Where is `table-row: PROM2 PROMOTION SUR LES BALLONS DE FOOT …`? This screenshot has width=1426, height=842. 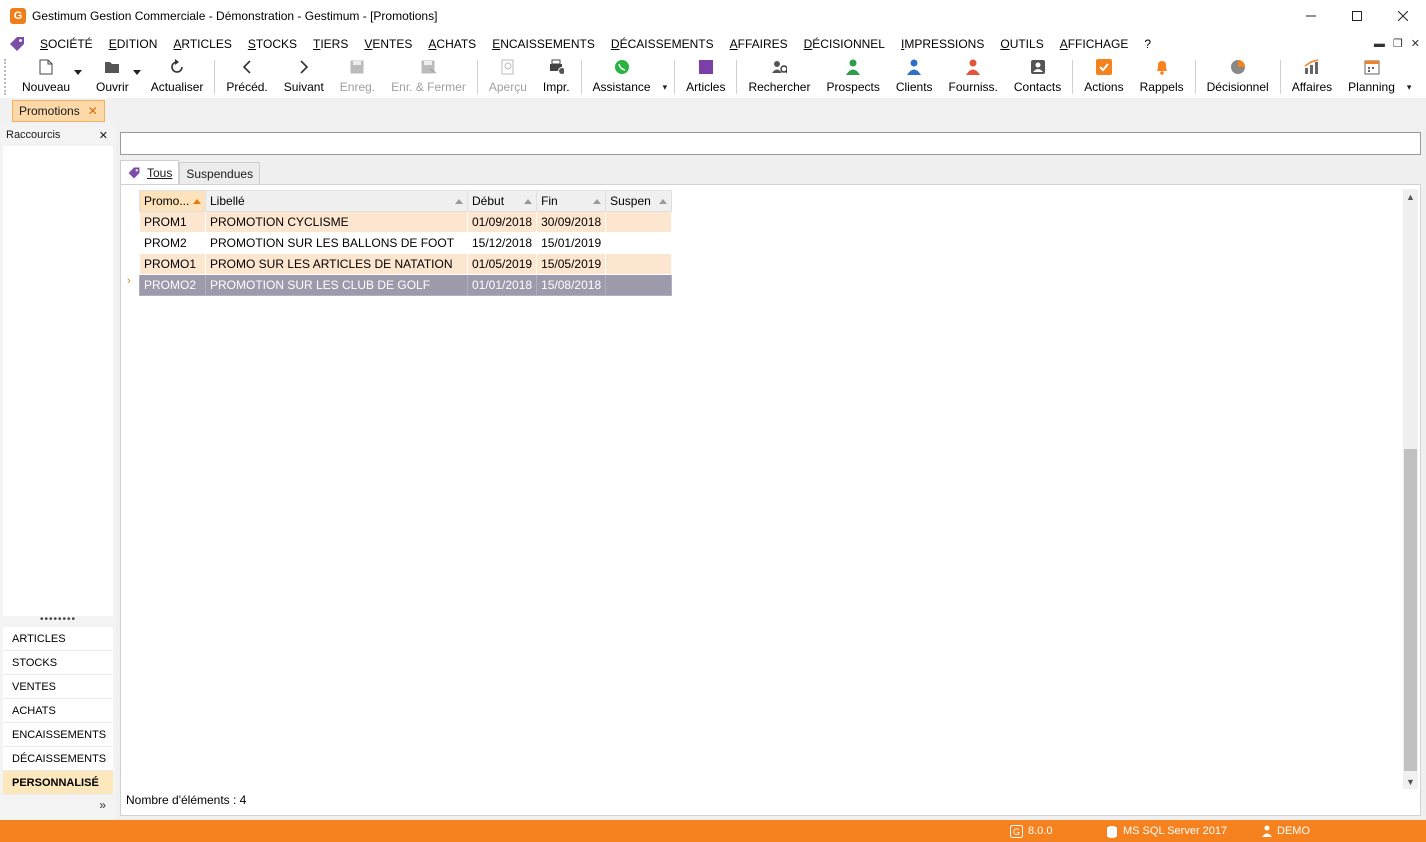
table-row: PROM2 PROMOTION SUR LES BALLONS DE FOOT … is located at coordinates (406, 243).